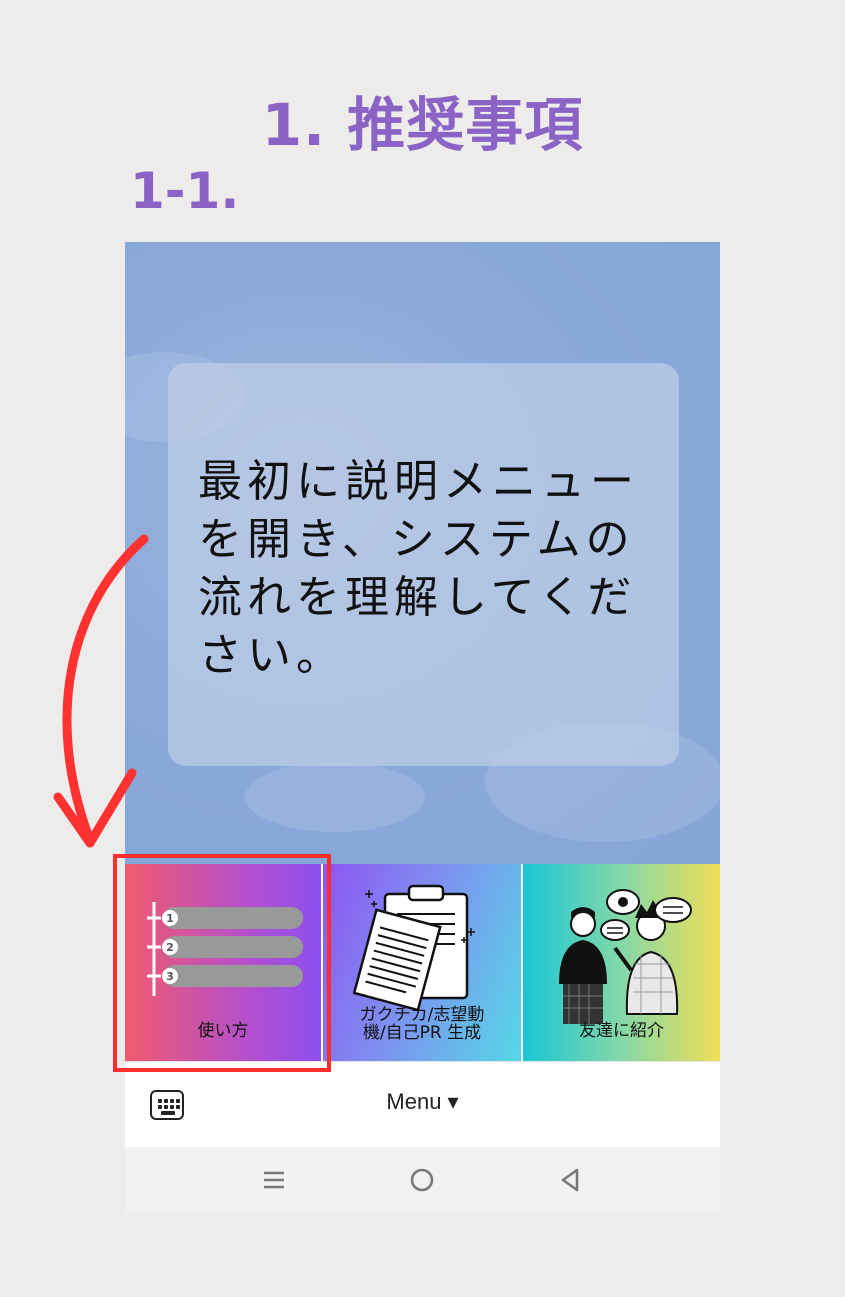 The height and width of the screenshot is (1297, 845). What do you see at coordinates (570, 1180) in the screenshot?
I see `back-icon` at bounding box center [570, 1180].